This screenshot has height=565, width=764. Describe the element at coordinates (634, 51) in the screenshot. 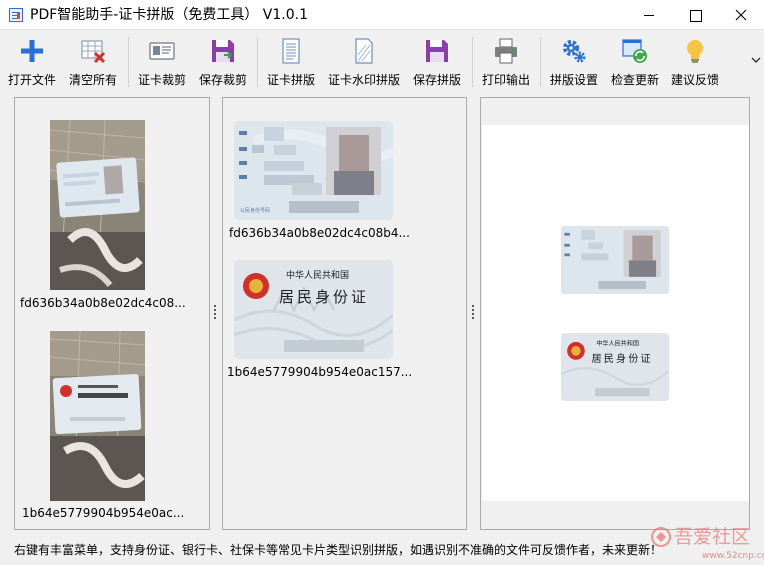

I see `update-window-icon` at that location.